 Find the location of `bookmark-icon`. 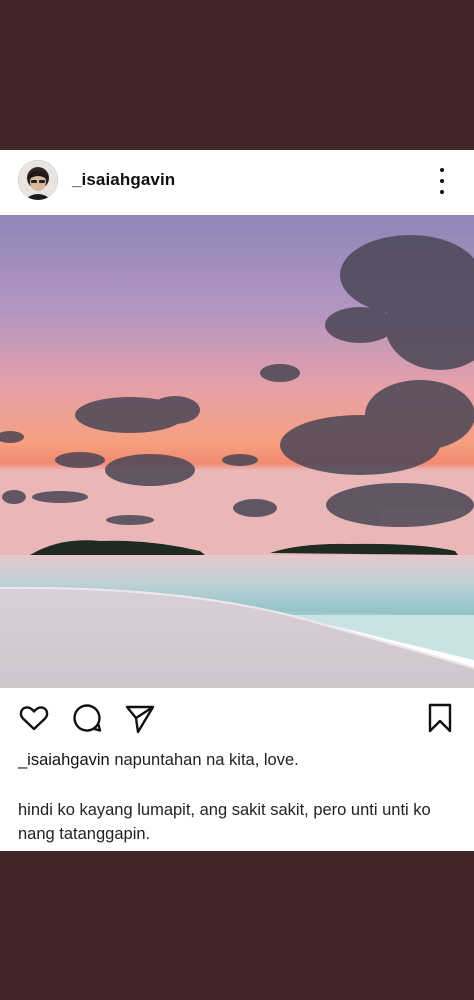

bookmark-icon is located at coordinates (440, 718).